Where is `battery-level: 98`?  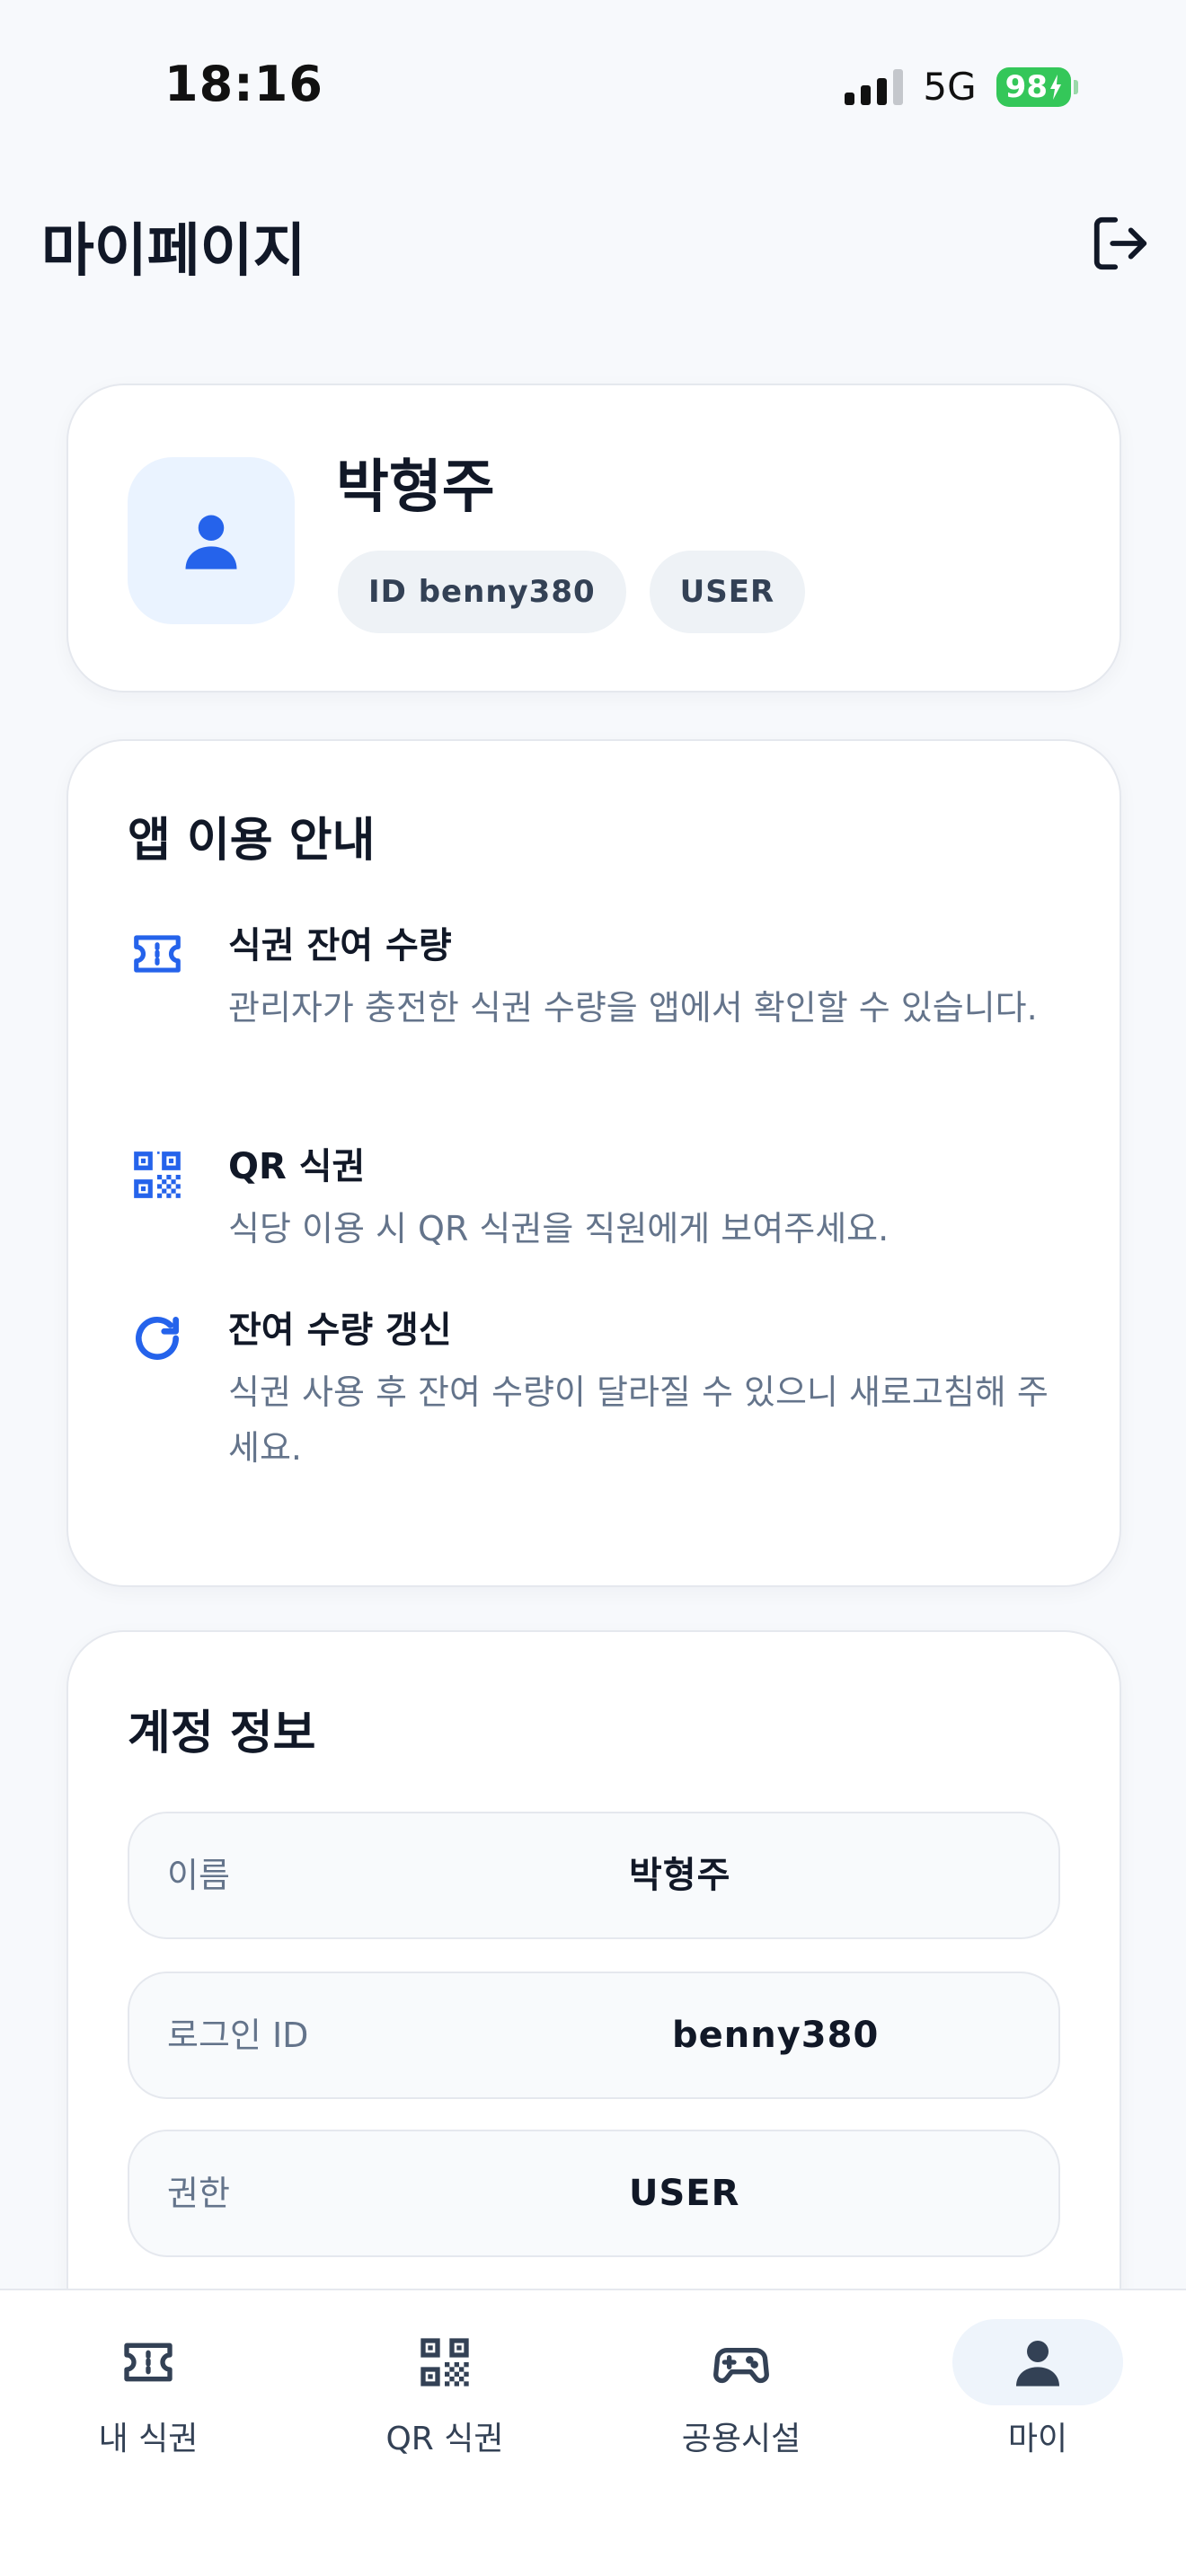 battery-level: 98 is located at coordinates (1026, 86).